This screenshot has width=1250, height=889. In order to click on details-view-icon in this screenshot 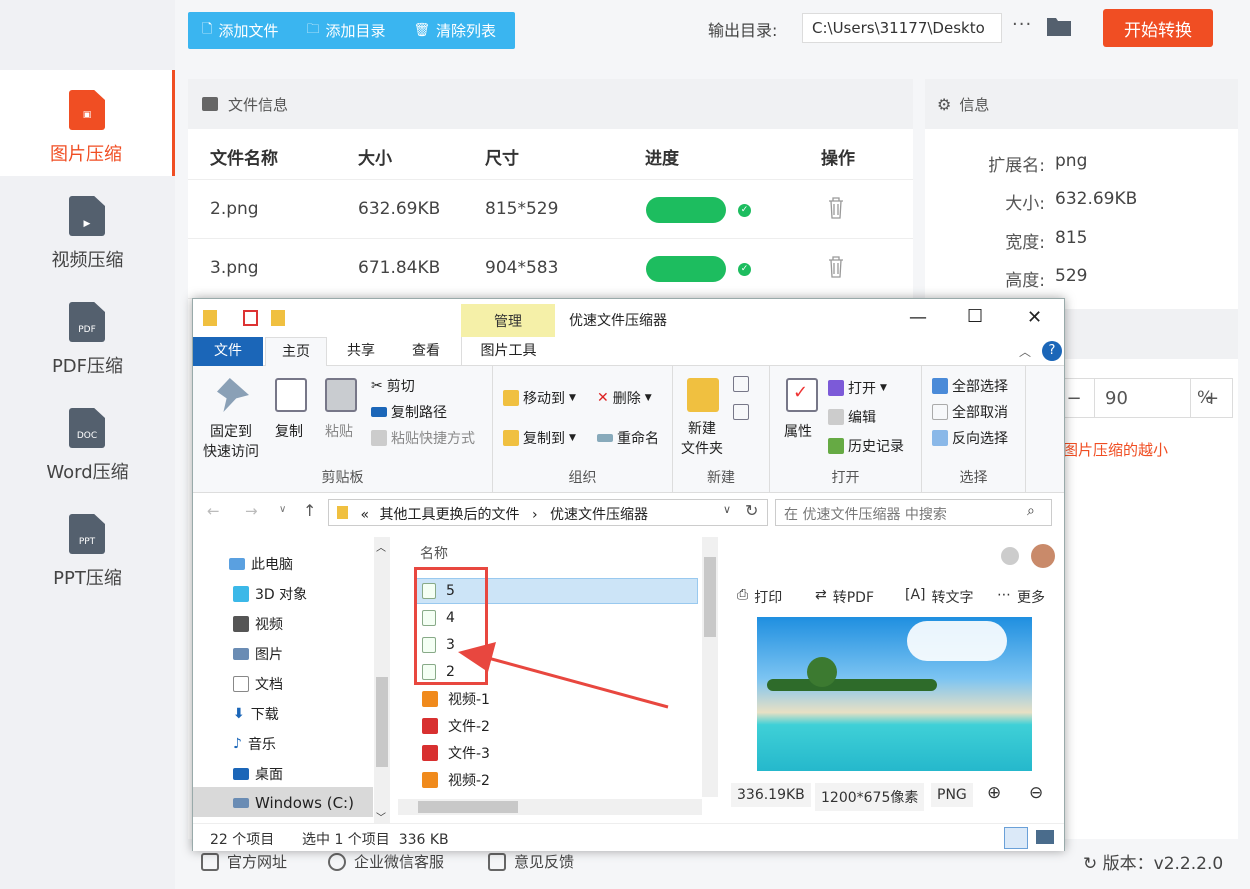, I will do `click(1016, 838)`.